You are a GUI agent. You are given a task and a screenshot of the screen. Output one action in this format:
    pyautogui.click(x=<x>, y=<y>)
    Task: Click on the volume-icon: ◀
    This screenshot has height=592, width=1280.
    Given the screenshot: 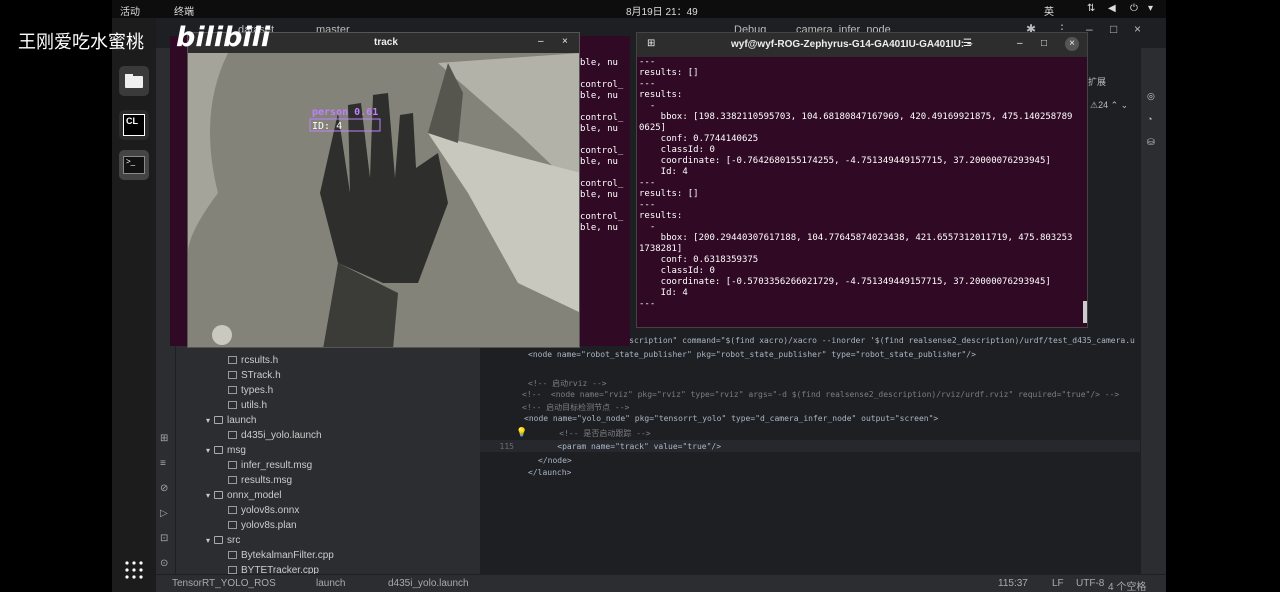 What is the action you would take?
    pyautogui.click(x=1112, y=8)
    